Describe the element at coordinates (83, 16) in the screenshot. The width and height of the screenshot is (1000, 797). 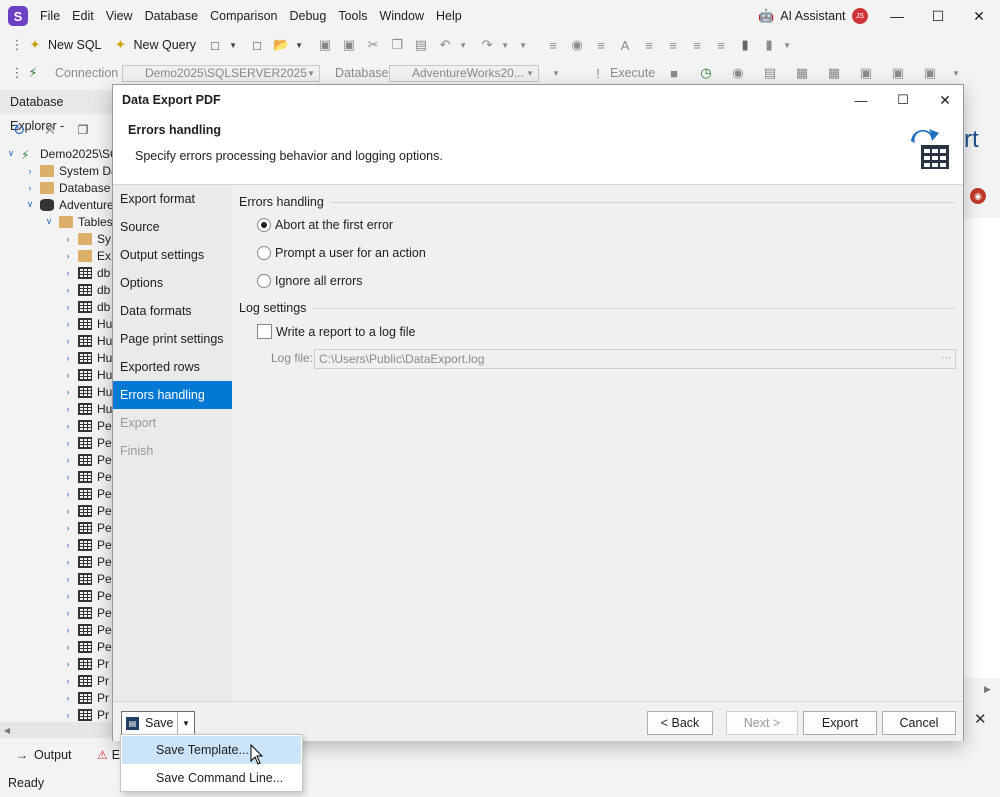
I see `menu-edit: Edit` at that location.